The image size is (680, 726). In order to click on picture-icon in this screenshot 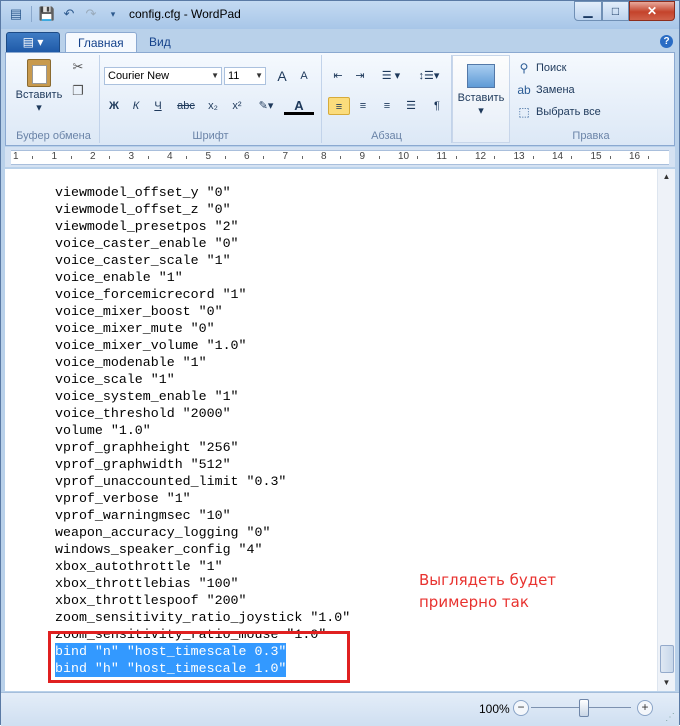, I will do `click(481, 76)`.